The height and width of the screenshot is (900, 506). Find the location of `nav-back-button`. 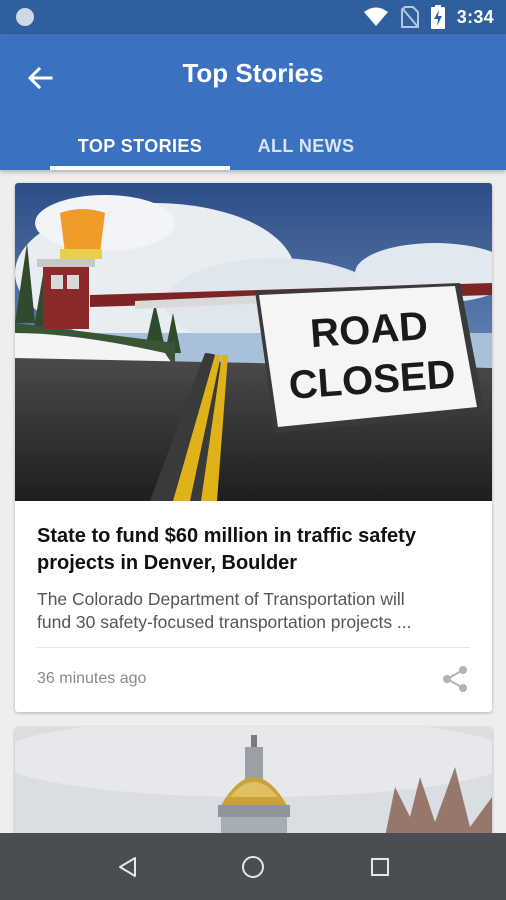

nav-back-button is located at coordinates (128, 867).